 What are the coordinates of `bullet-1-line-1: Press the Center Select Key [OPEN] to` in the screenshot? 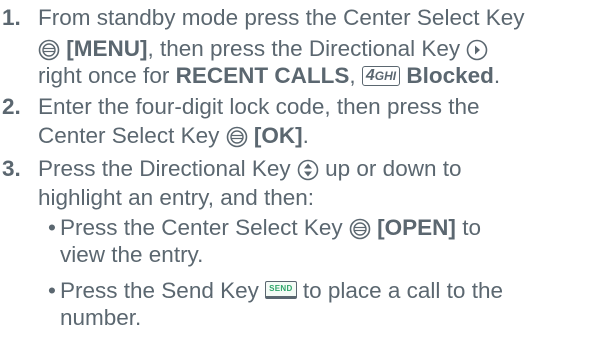 It's located at (270, 227).